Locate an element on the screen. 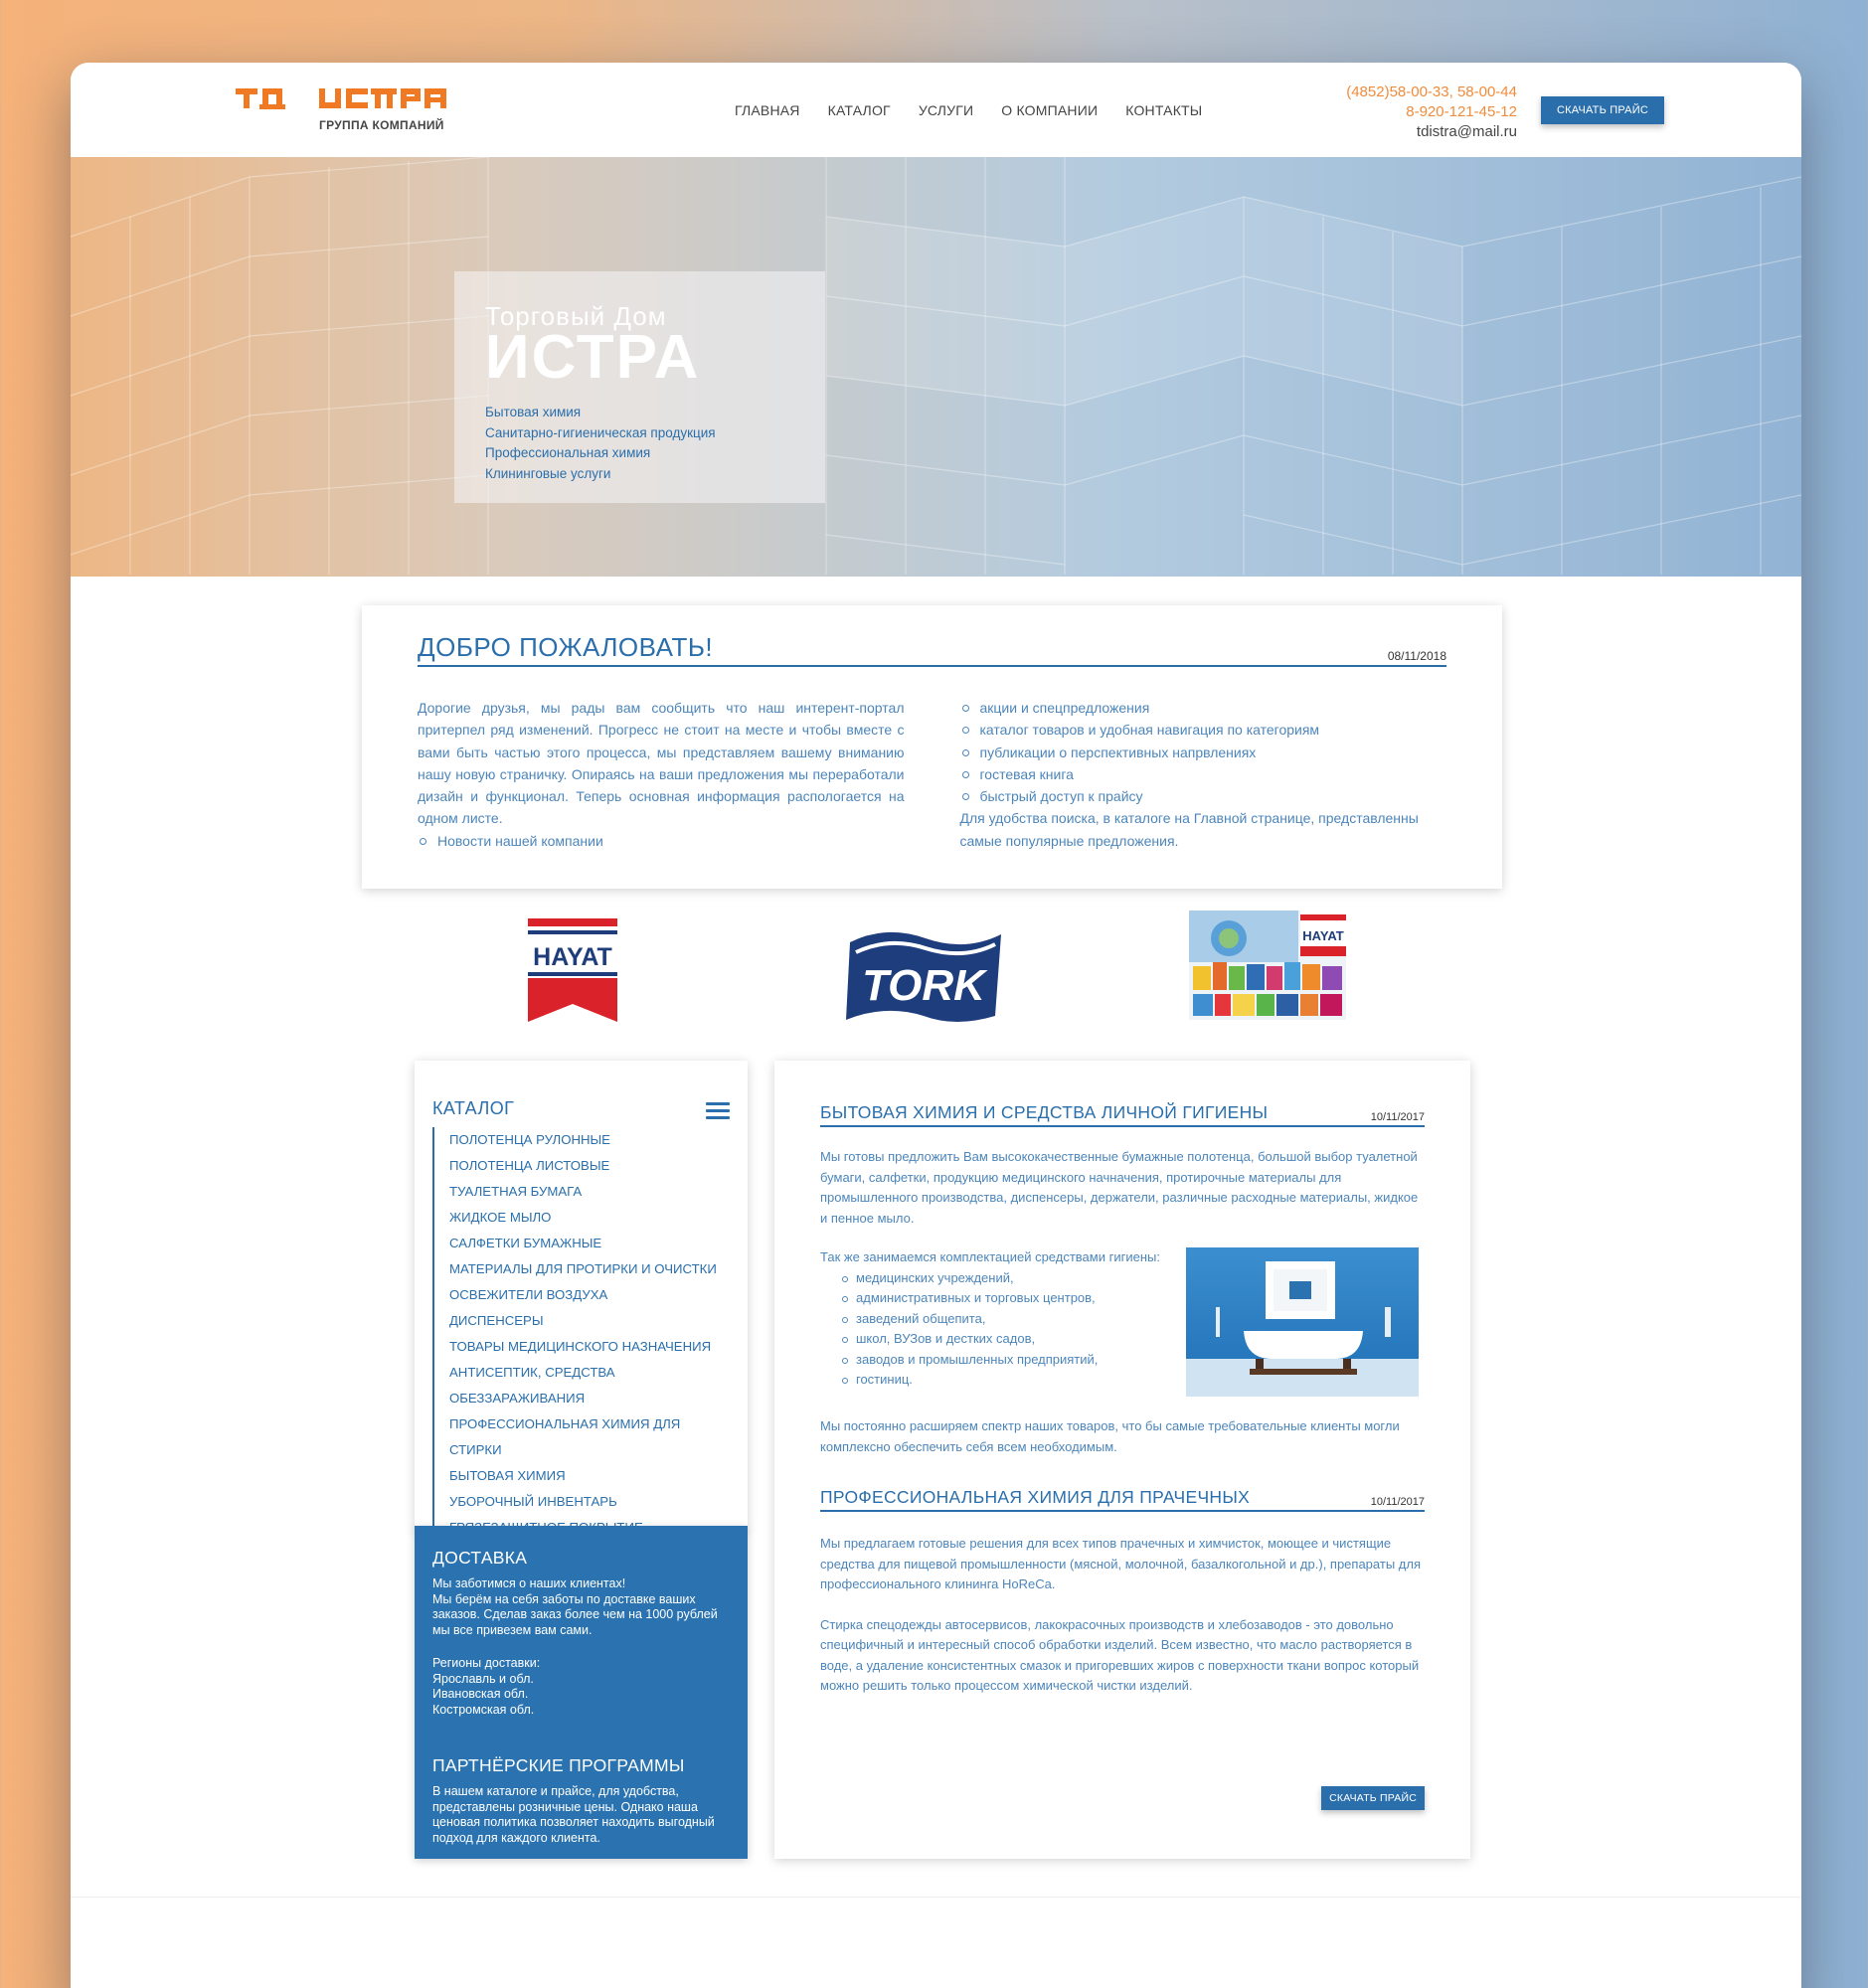 This screenshot has height=1988, width=1868. catalog-item: ПОЛОТЕНЦА РУЛОННЫЕ is located at coordinates (589, 1140).